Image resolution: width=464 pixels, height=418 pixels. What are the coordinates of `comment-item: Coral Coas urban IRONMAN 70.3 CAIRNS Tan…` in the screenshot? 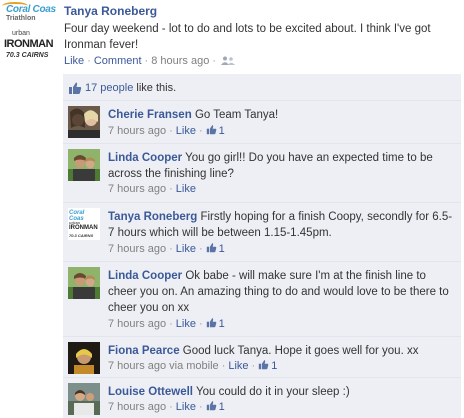 It's located at (262, 232).